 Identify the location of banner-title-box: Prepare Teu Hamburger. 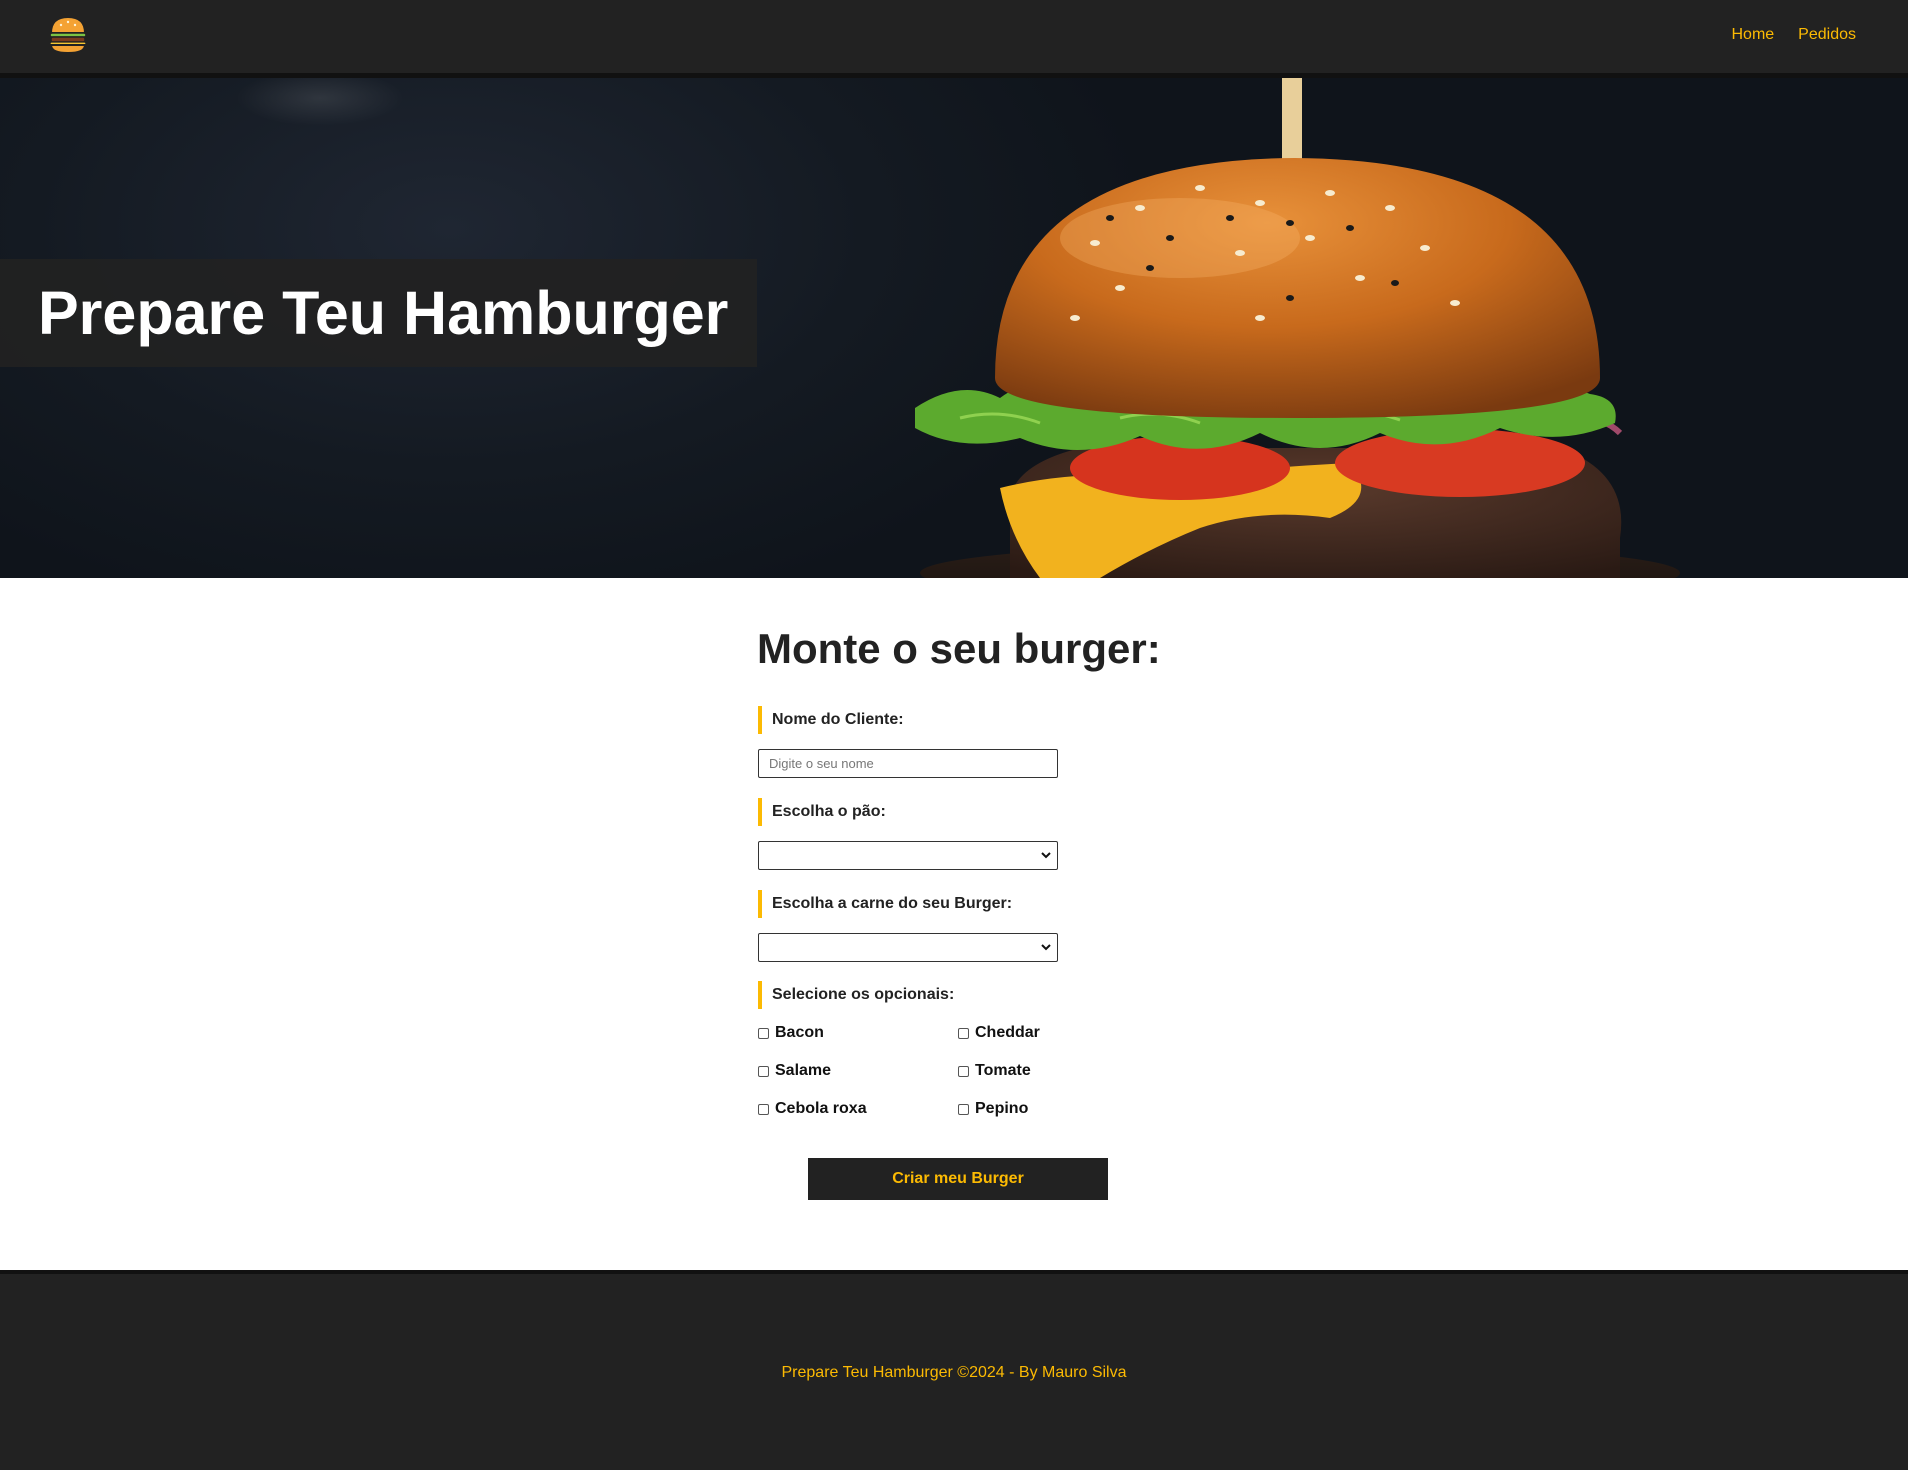
(378, 313).